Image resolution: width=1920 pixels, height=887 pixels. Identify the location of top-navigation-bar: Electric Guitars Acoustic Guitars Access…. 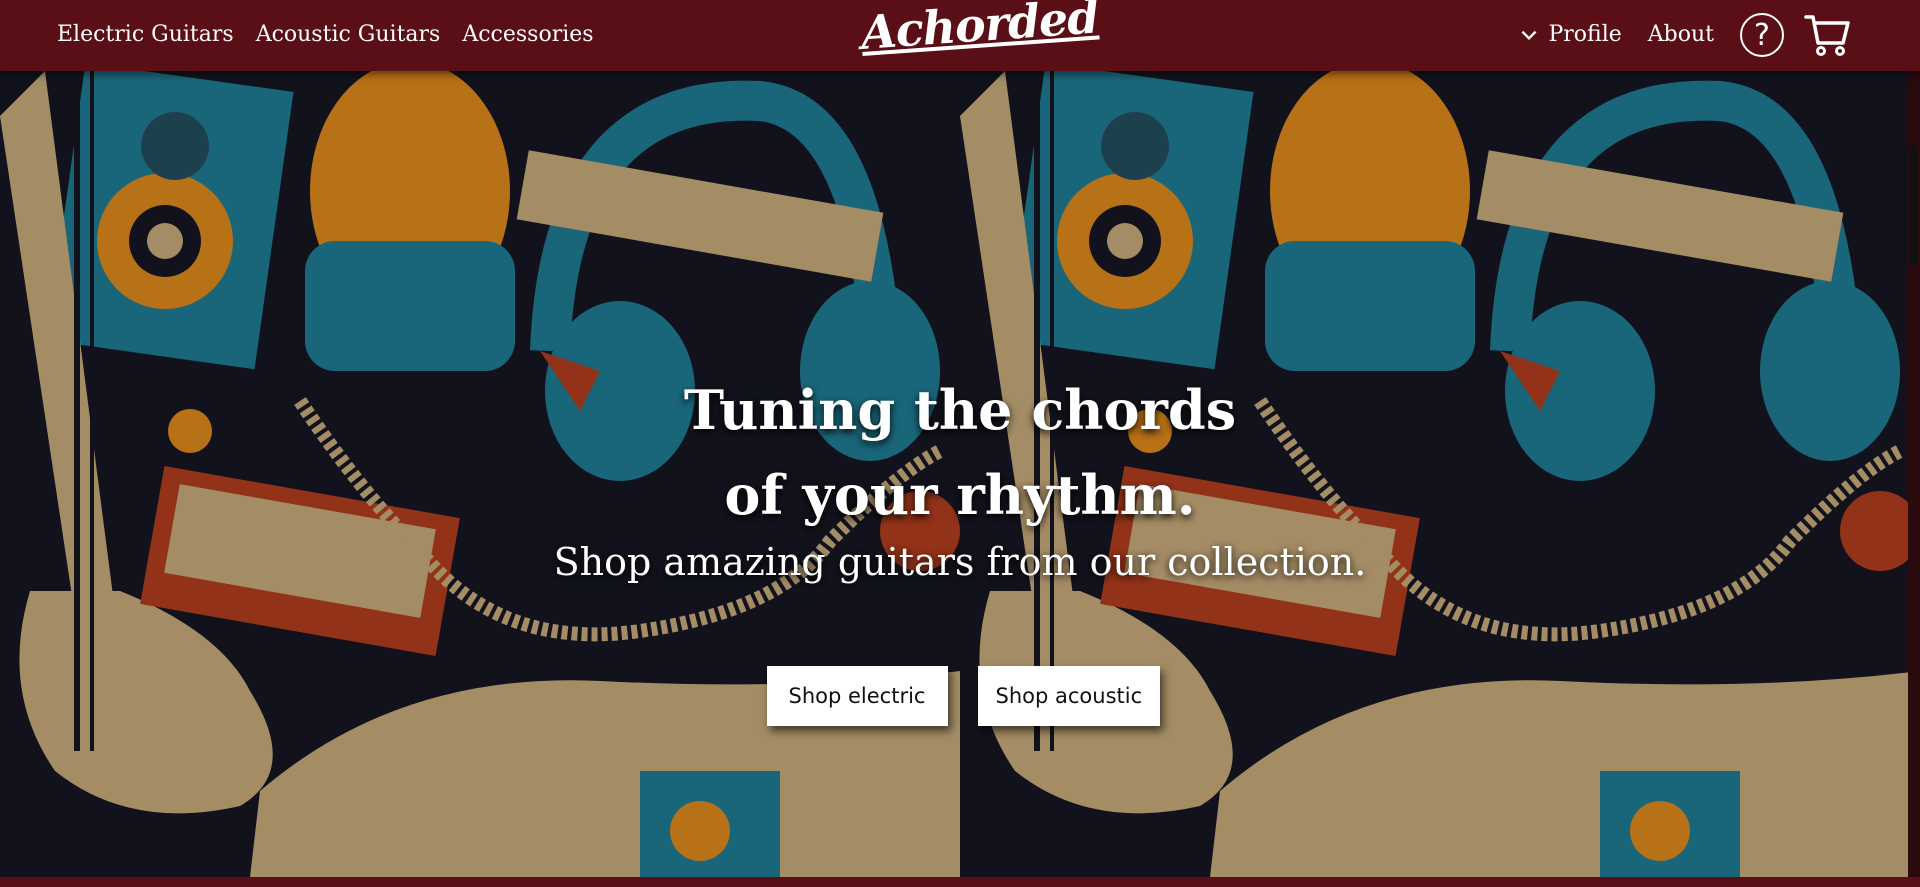
(960, 35).